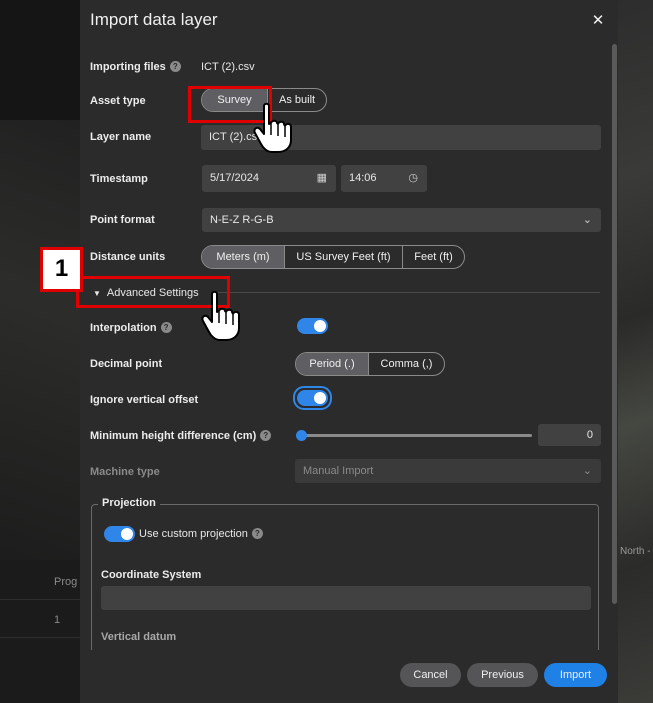 This screenshot has width=653, height=703. What do you see at coordinates (128, 67) in the screenshot?
I see `importing-files-label-text: Importing files` at bounding box center [128, 67].